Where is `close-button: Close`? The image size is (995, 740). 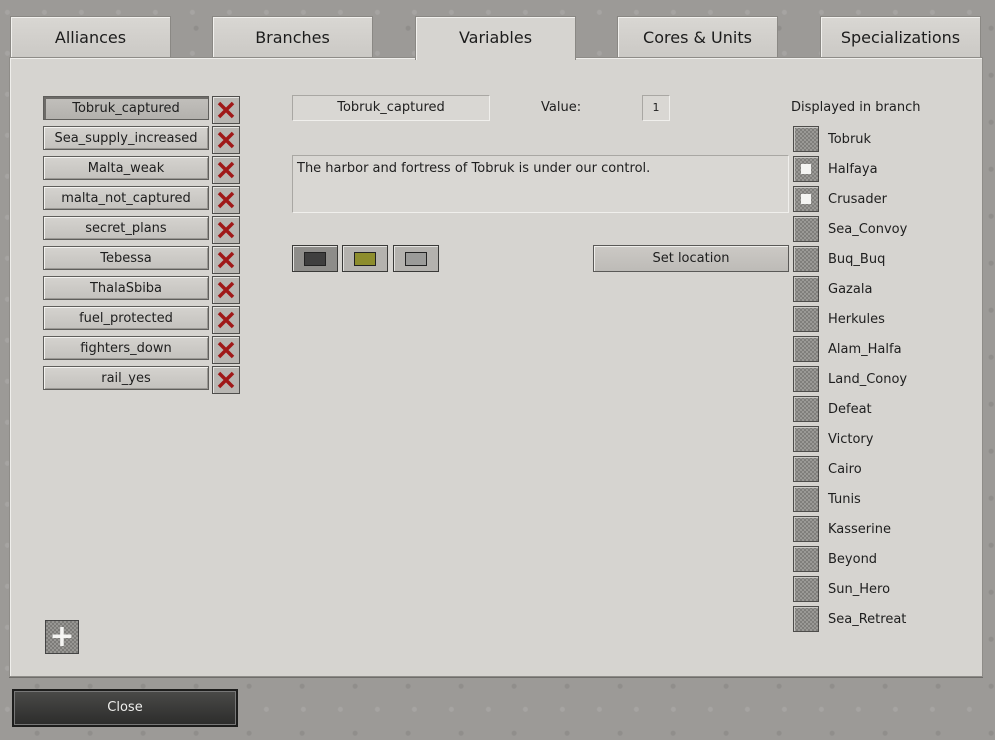 close-button: Close is located at coordinates (125, 708).